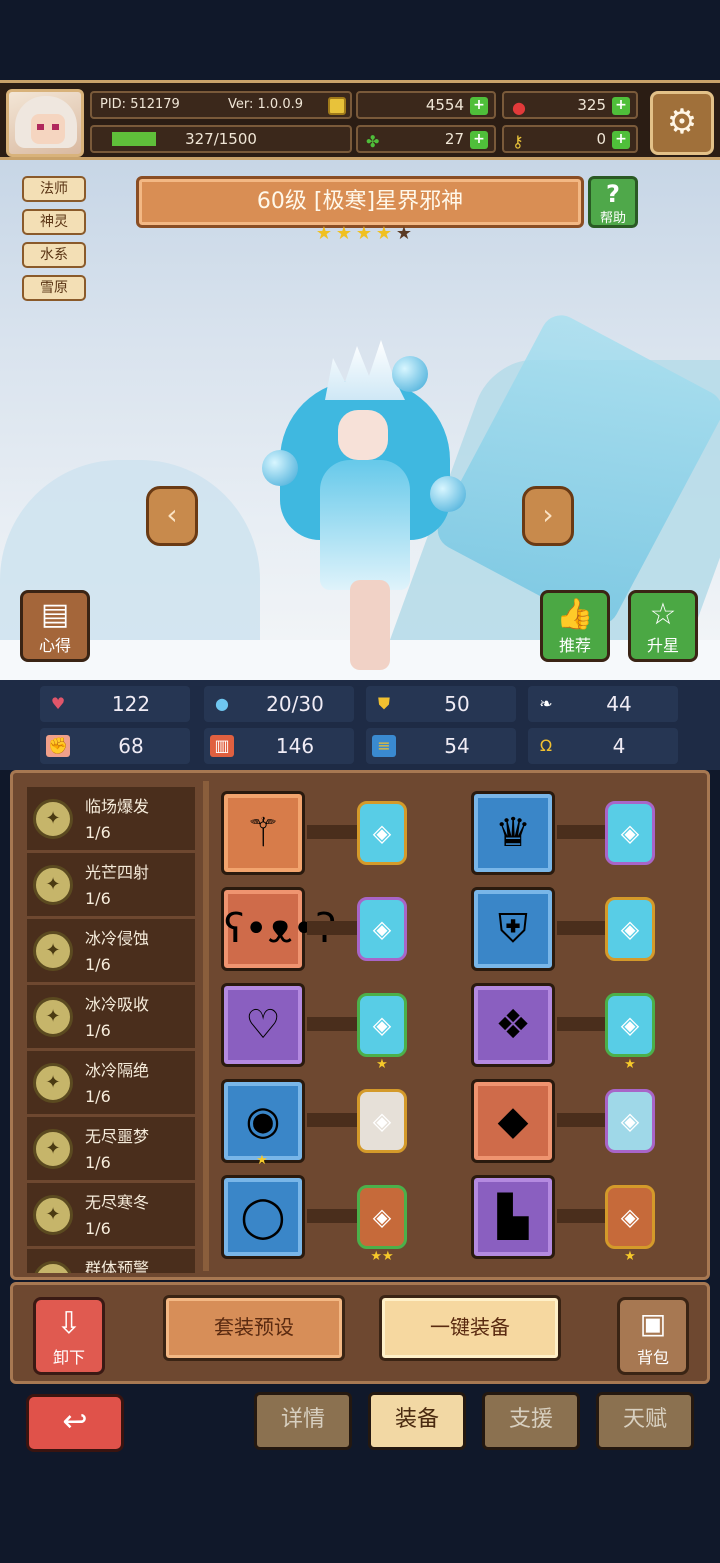 Image resolution: width=720 pixels, height=1563 pixels. Describe the element at coordinates (417, 1421) in the screenshot. I see `tab-equipment: 装备` at that location.